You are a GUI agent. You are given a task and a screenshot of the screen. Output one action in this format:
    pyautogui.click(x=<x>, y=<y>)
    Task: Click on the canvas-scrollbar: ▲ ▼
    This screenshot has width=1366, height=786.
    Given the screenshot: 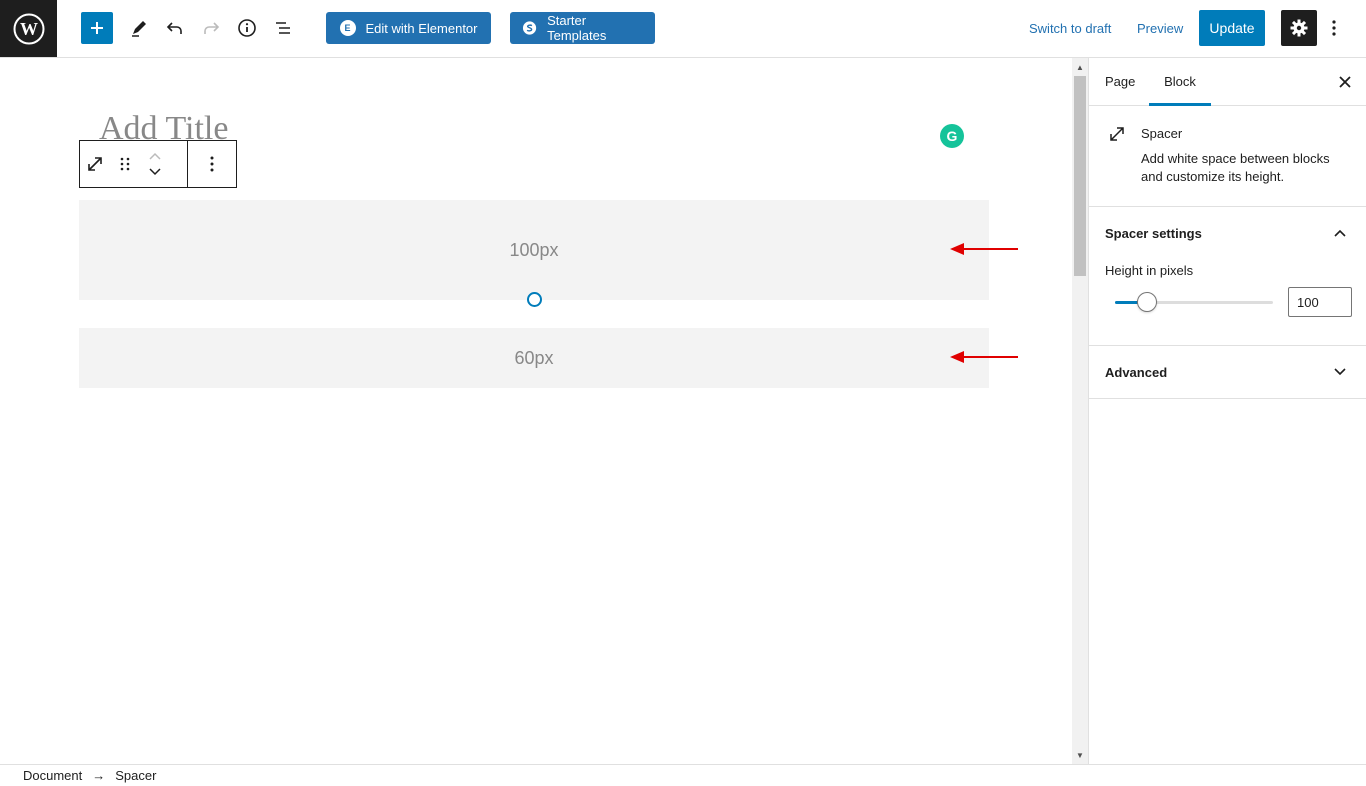 What is the action you would take?
    pyautogui.click(x=1080, y=411)
    